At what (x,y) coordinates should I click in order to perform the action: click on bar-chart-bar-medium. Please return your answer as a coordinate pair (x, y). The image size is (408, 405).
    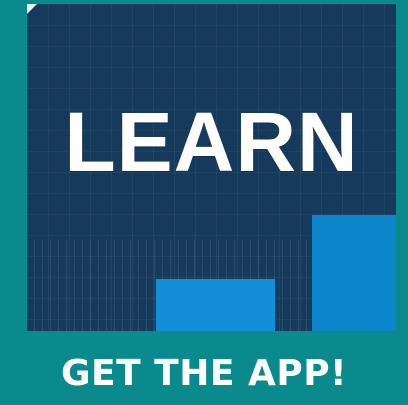
    Looking at the image, I should click on (215, 305).